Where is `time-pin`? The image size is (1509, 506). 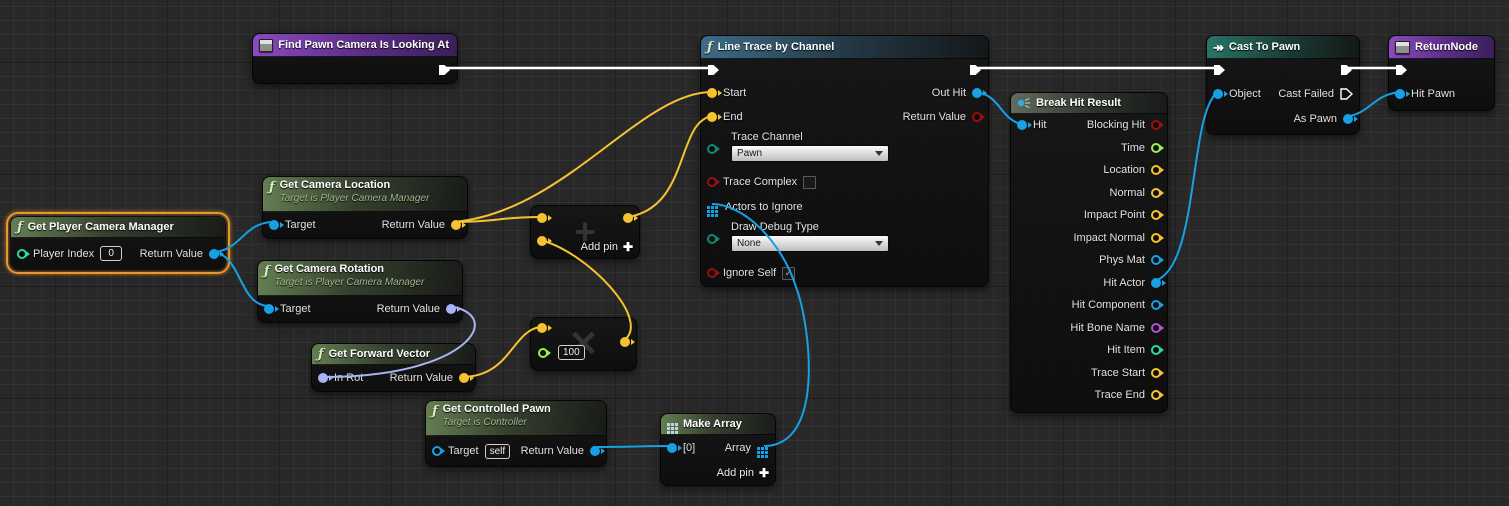 time-pin is located at coordinates (1156, 147).